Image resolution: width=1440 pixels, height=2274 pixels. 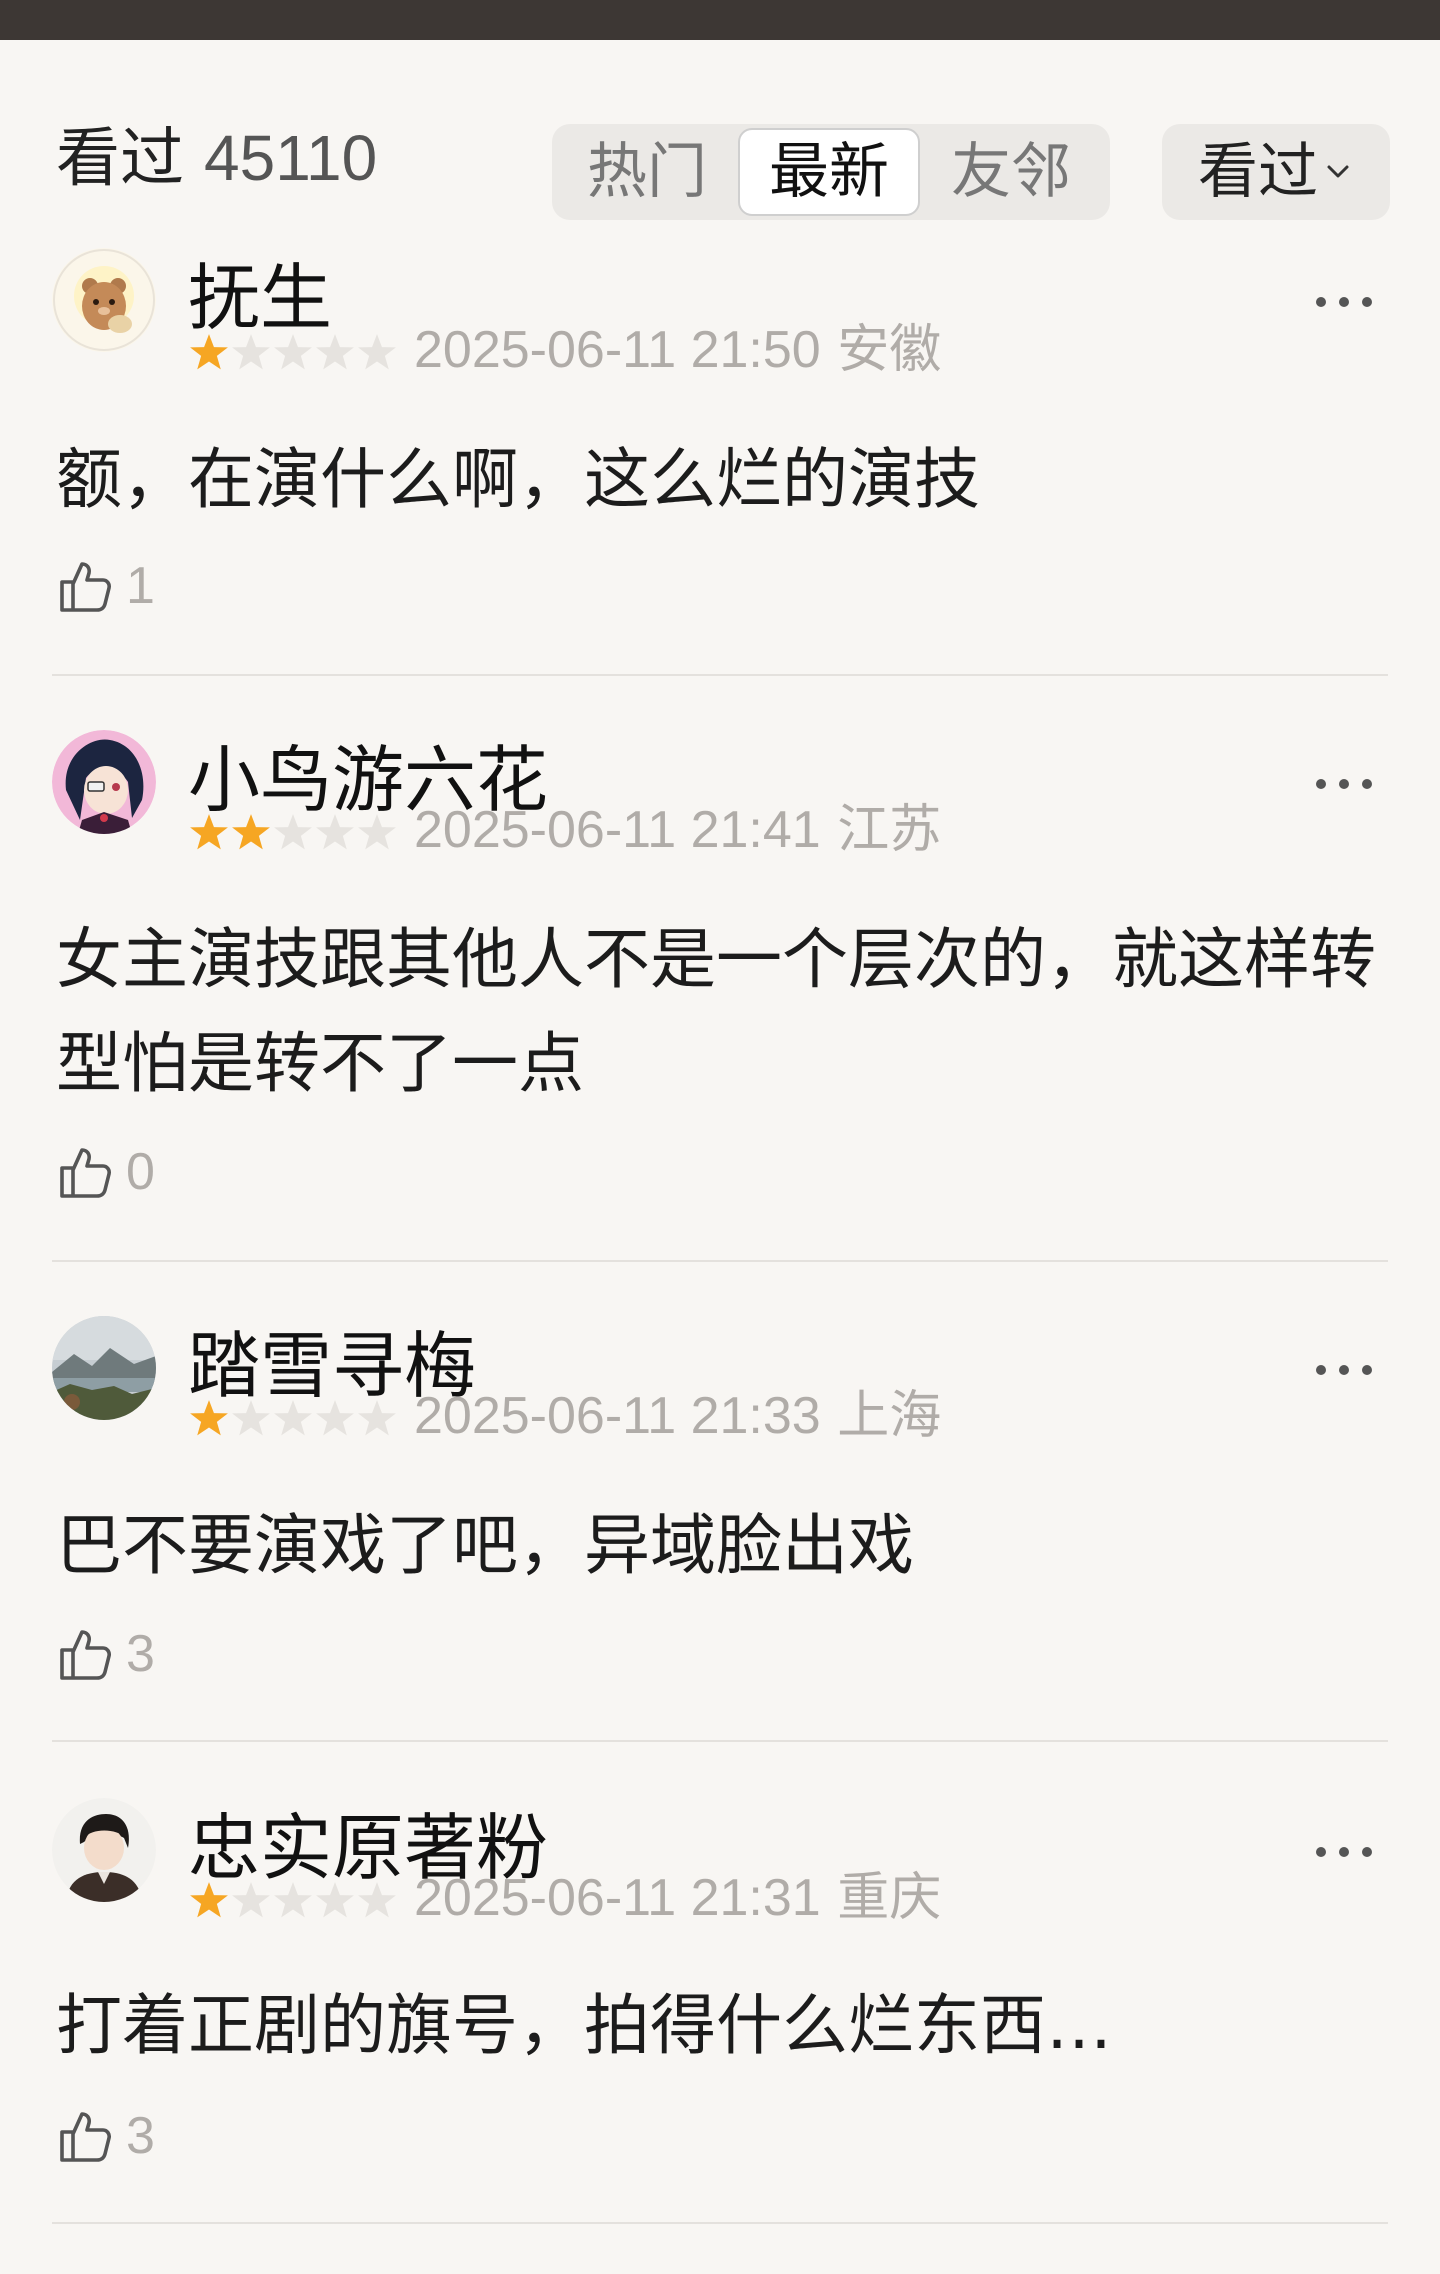 What do you see at coordinates (140, 586) in the screenshot?
I see `like-count: 1` at bounding box center [140, 586].